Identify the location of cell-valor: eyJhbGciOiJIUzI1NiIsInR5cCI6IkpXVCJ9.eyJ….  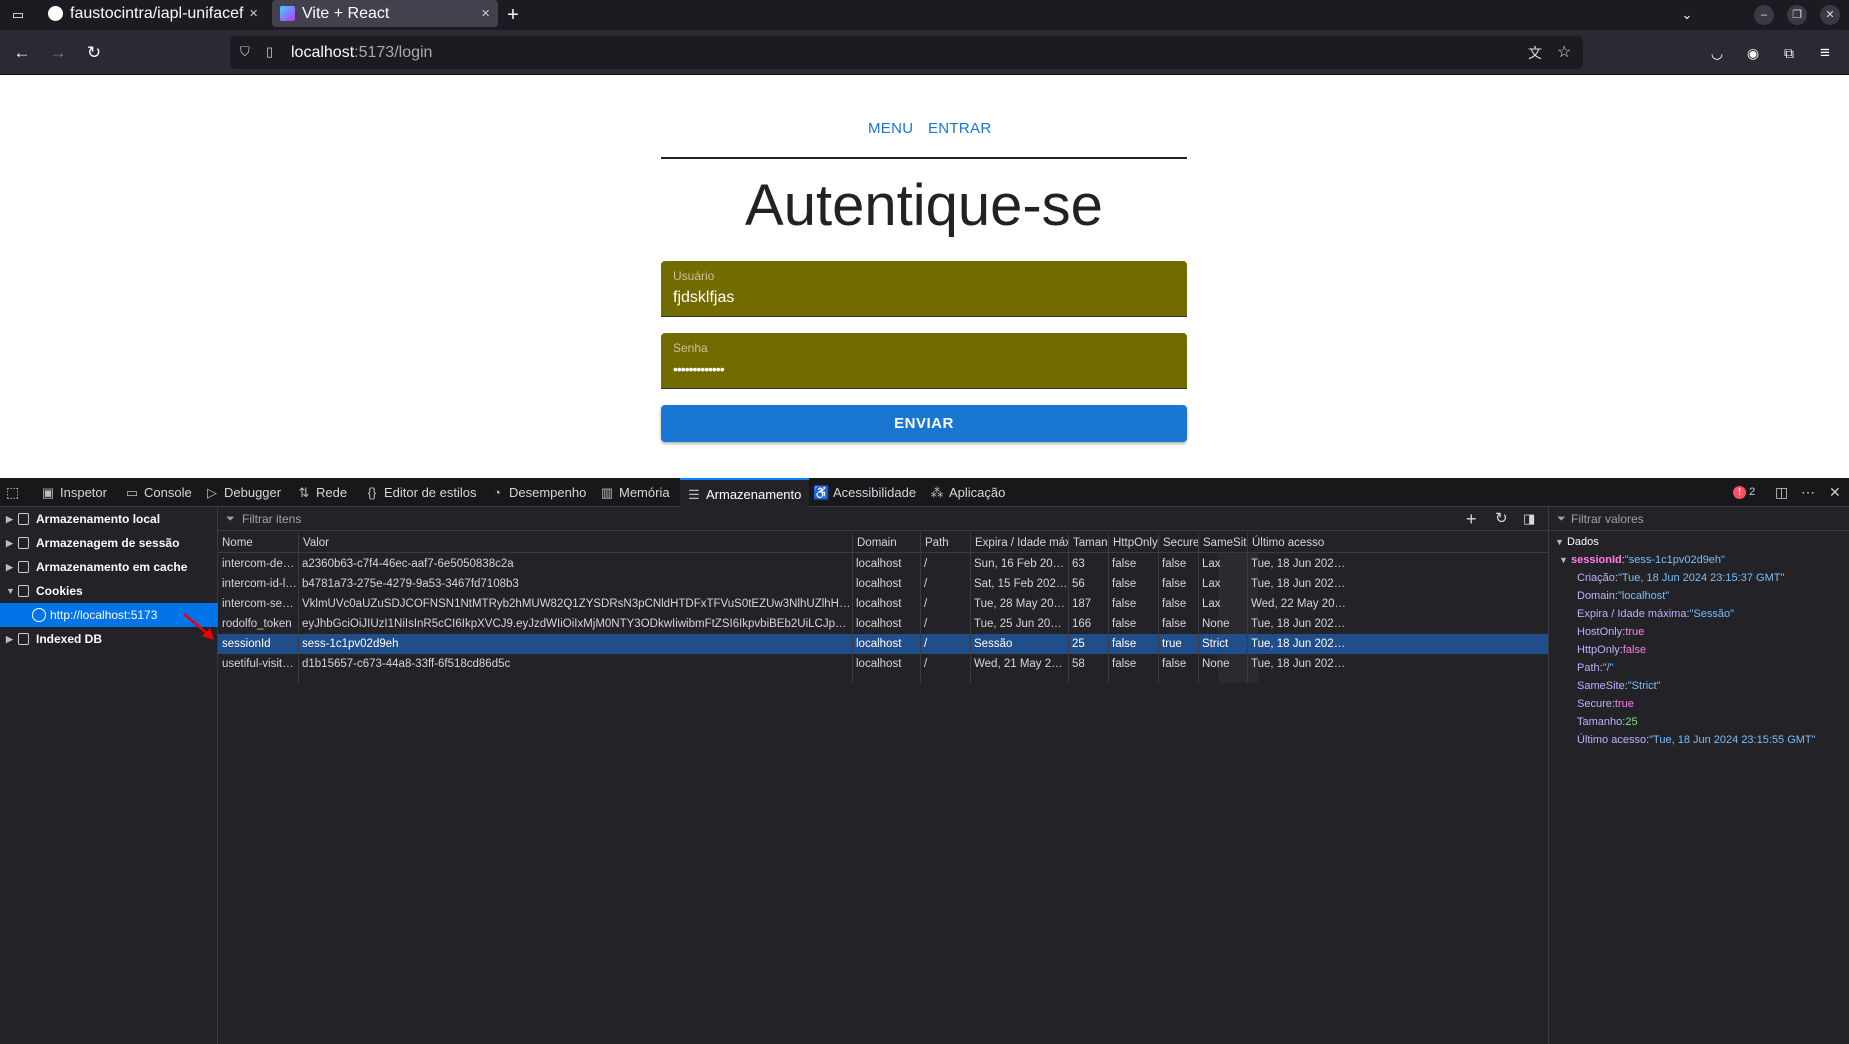
(577, 624).